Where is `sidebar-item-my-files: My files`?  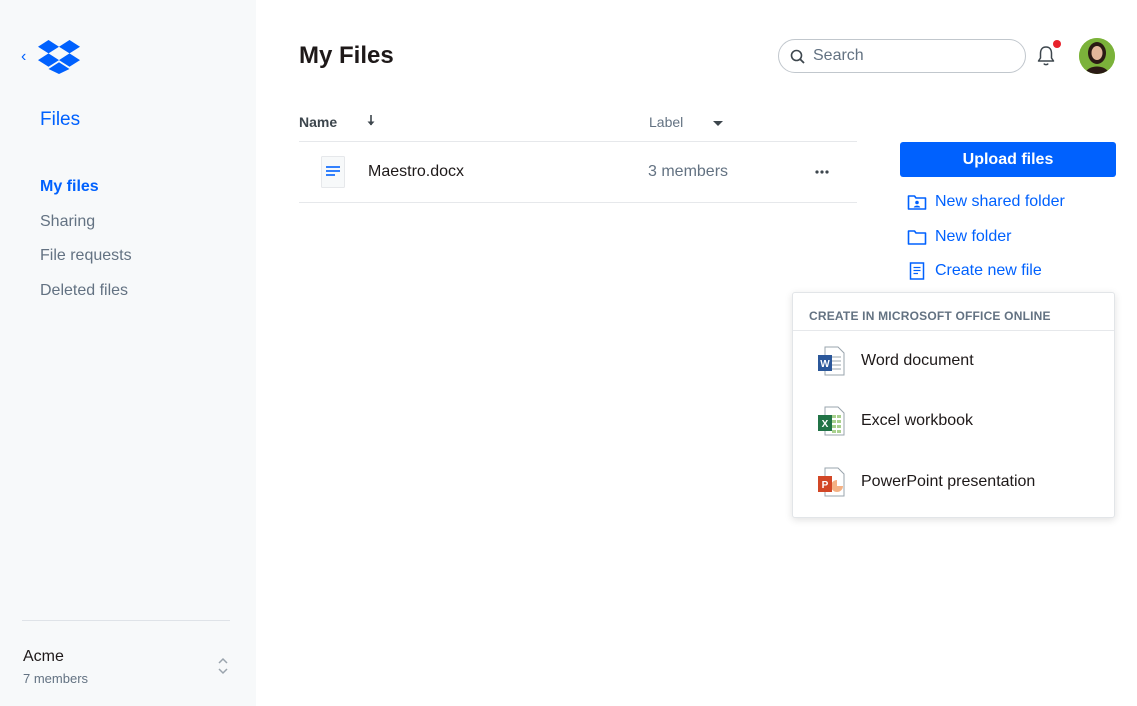 sidebar-item-my-files: My files is located at coordinates (86, 194).